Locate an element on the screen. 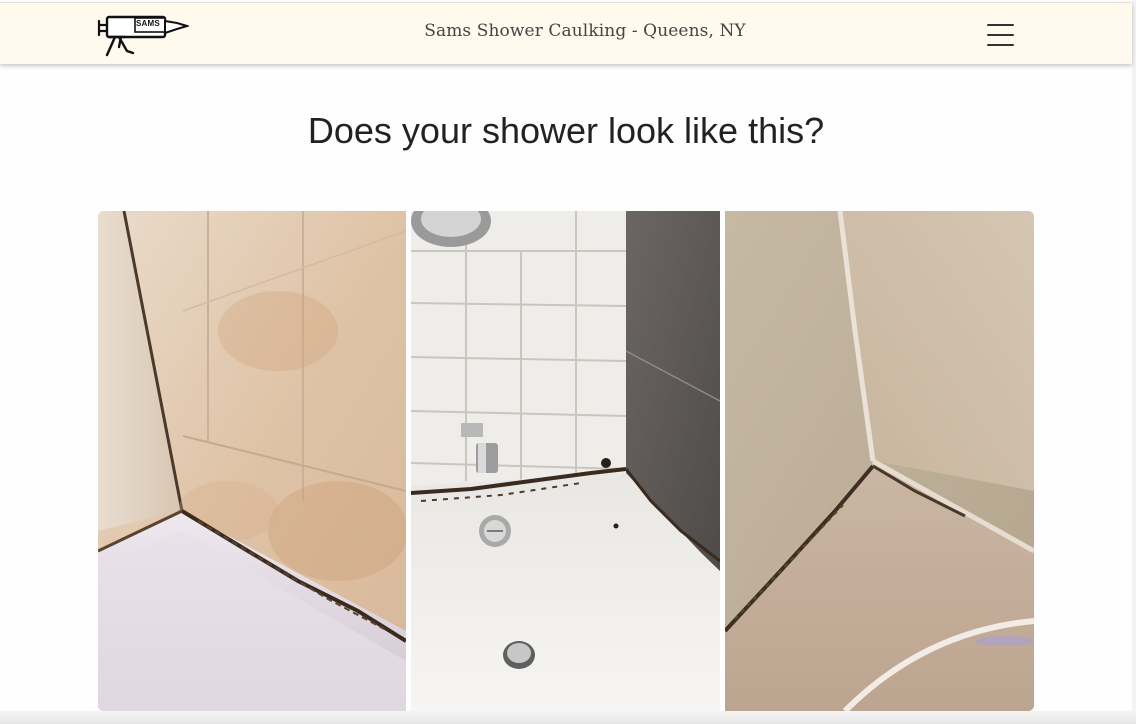 This screenshot has width=1136, height=724. site-title: Sams Shower Caulking - Queens, NY is located at coordinates (585, 31).